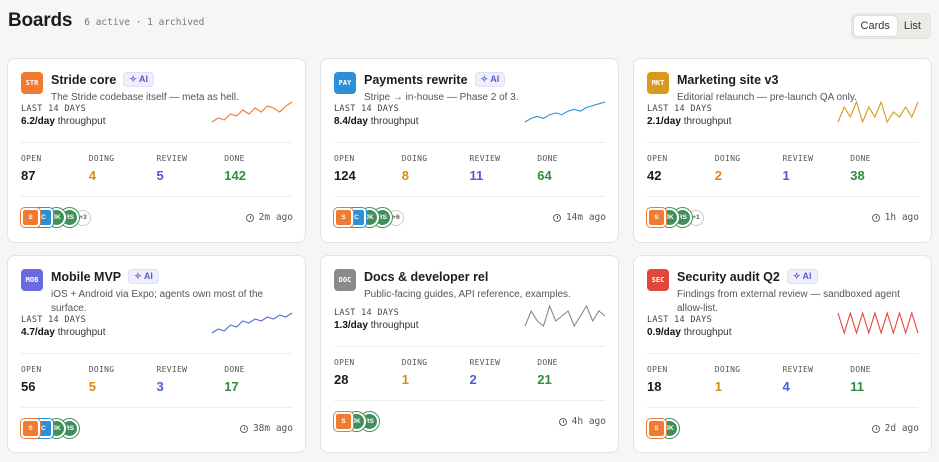  Describe the element at coordinates (144, 22) in the screenshot. I see `board-count: 6 active · 1 archived` at that location.